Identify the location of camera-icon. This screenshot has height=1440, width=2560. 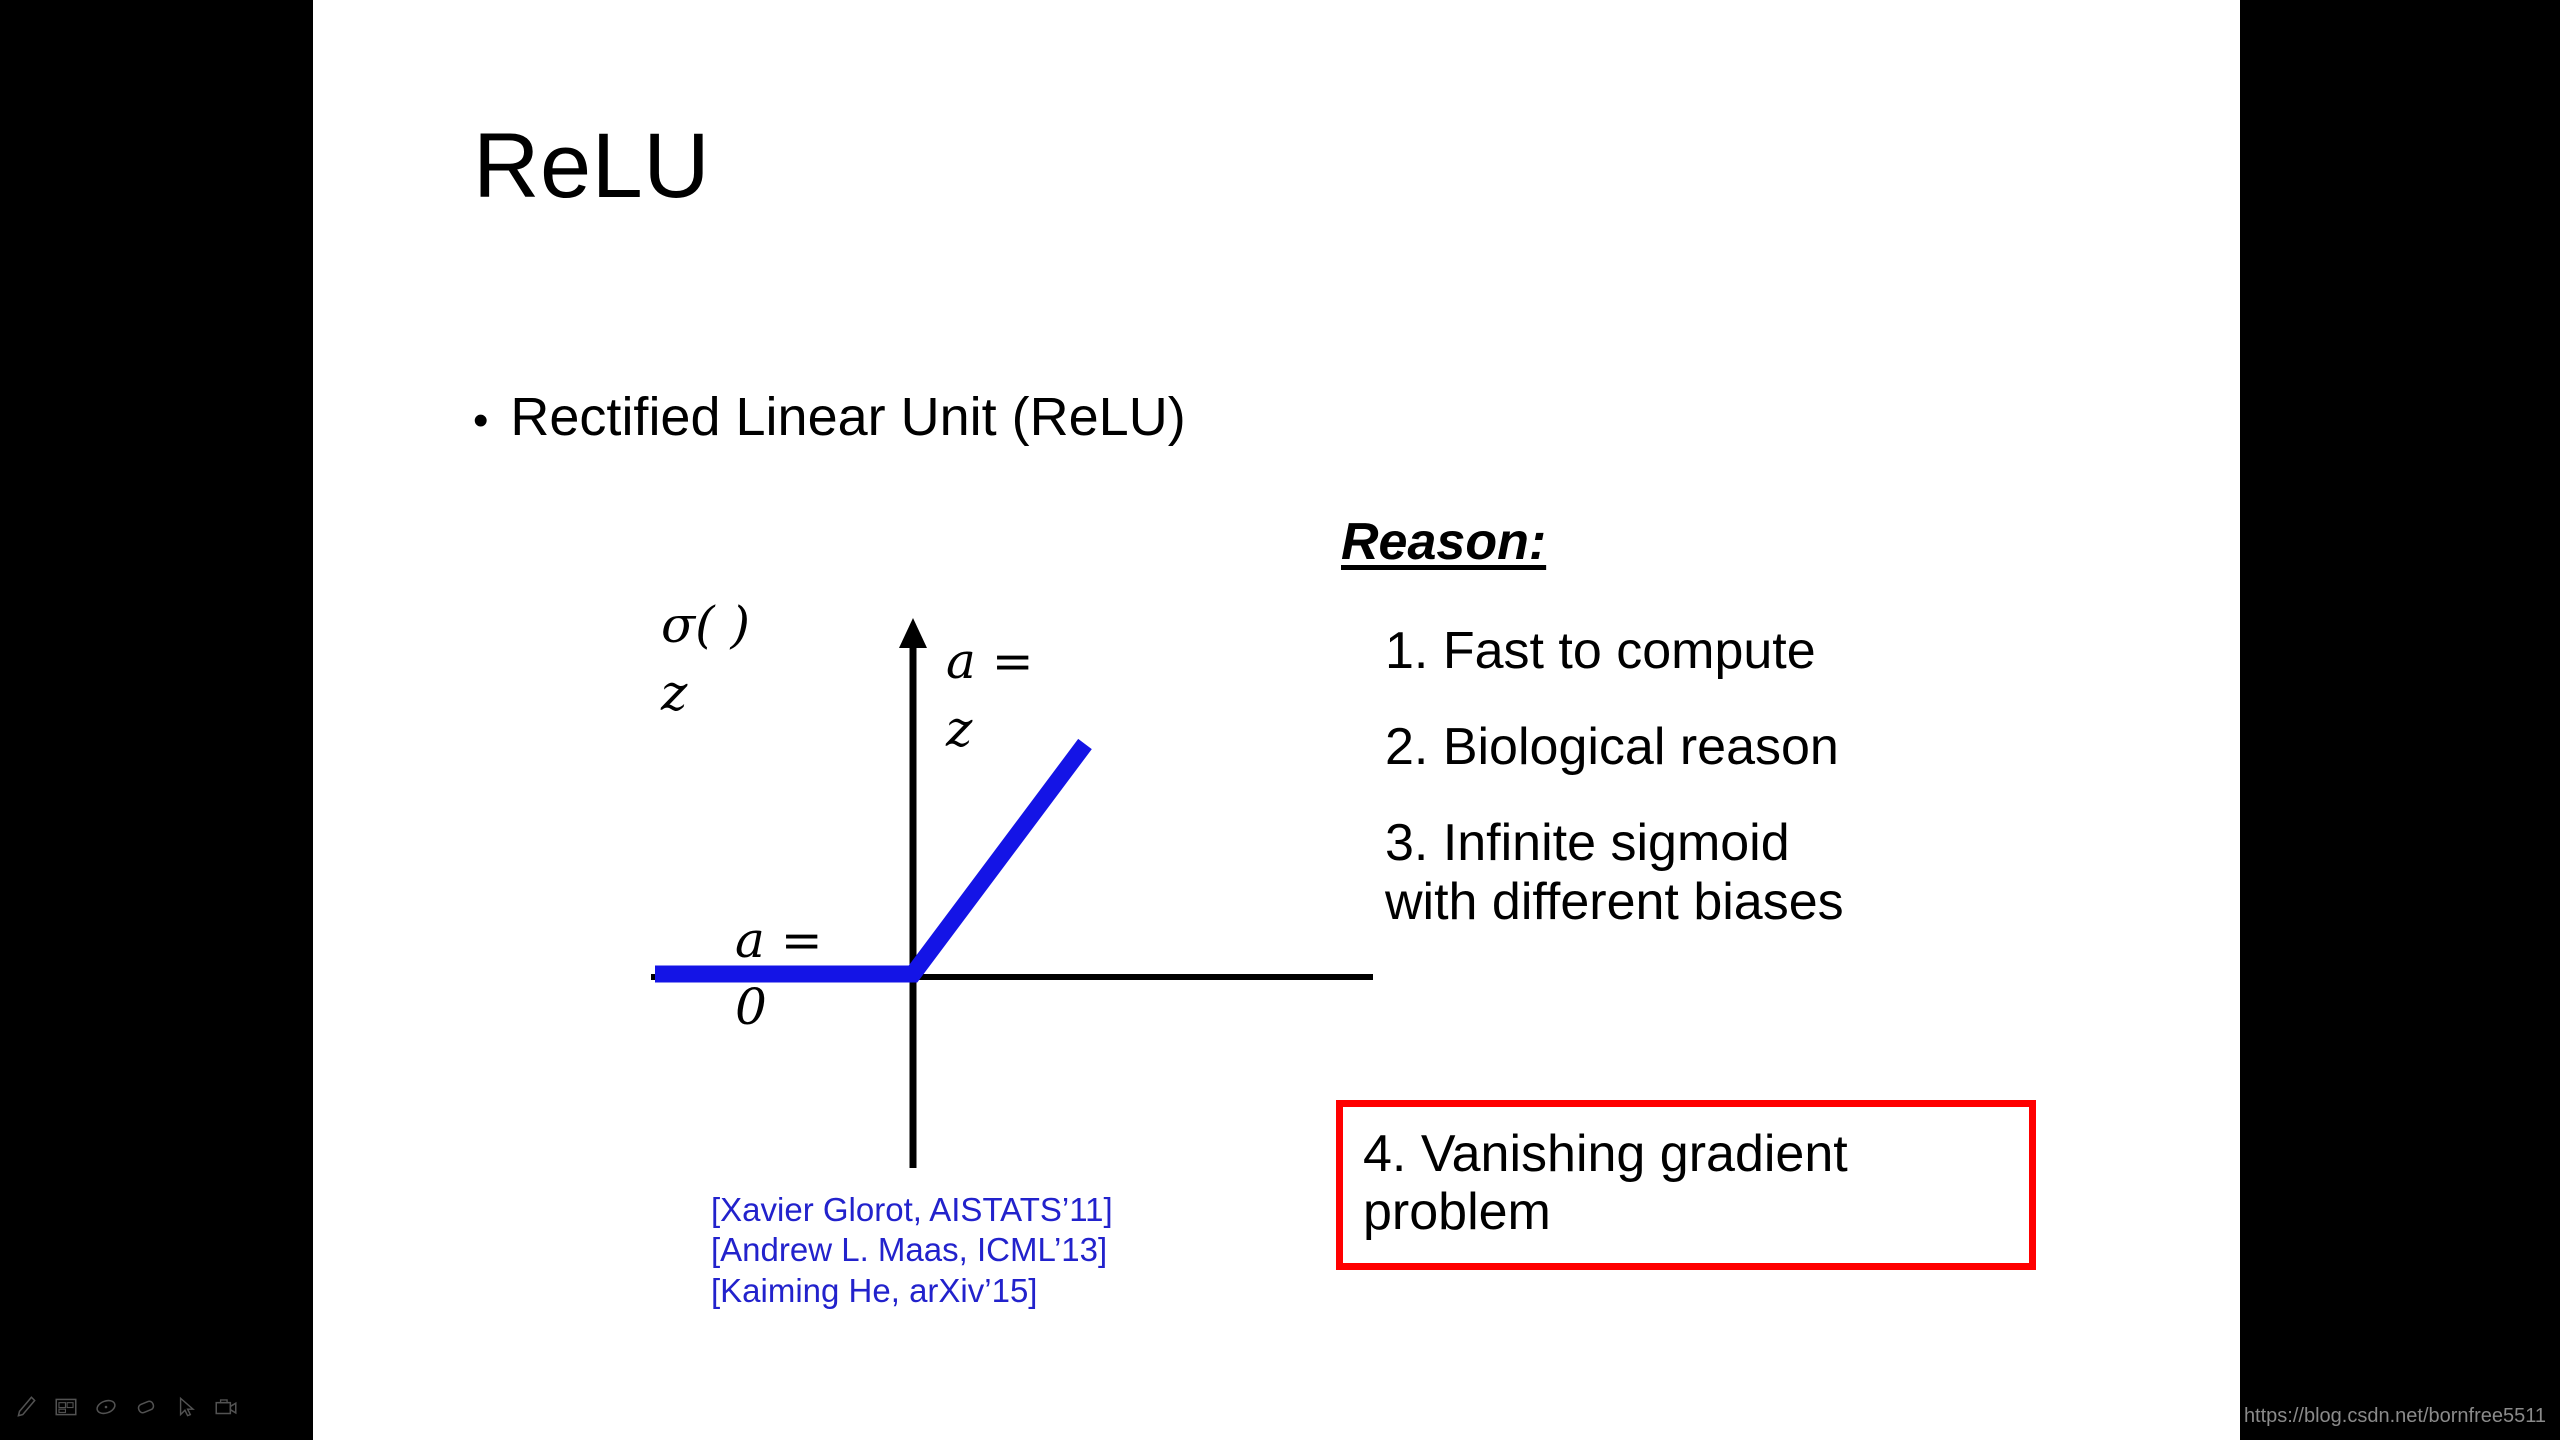
(226, 1407).